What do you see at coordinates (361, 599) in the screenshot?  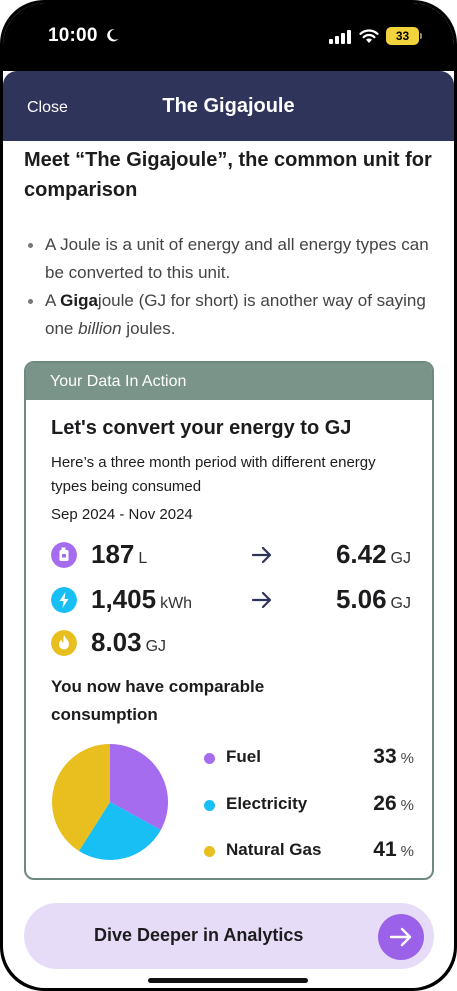 I see `electricity-gj-value: 5.06` at bounding box center [361, 599].